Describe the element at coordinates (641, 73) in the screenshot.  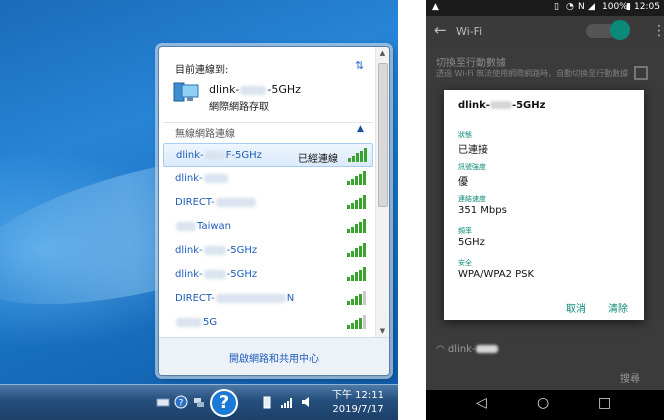
I see `switch-mobile-data-checkbox` at that location.